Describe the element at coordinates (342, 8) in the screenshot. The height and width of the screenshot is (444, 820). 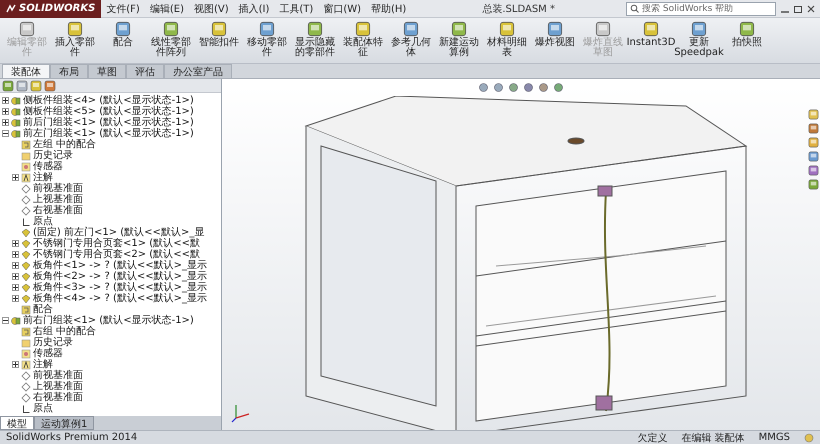
I see `menu-item: 窗口(W)` at that location.